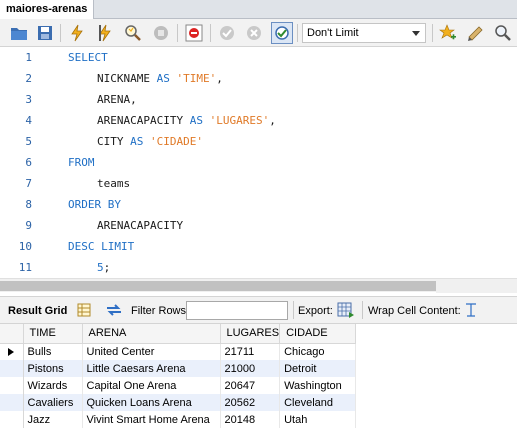 The width and height of the screenshot is (517, 436). What do you see at coordinates (318, 402) in the screenshot?
I see `table-cell: Cleveland` at bounding box center [318, 402].